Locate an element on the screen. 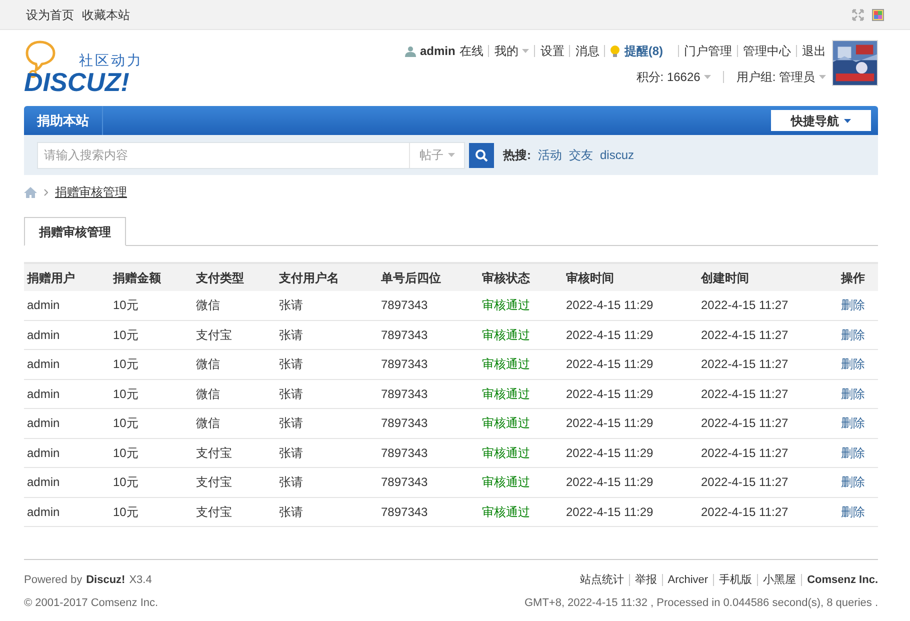  tab: 捐赠审核管理 is located at coordinates (75, 231).